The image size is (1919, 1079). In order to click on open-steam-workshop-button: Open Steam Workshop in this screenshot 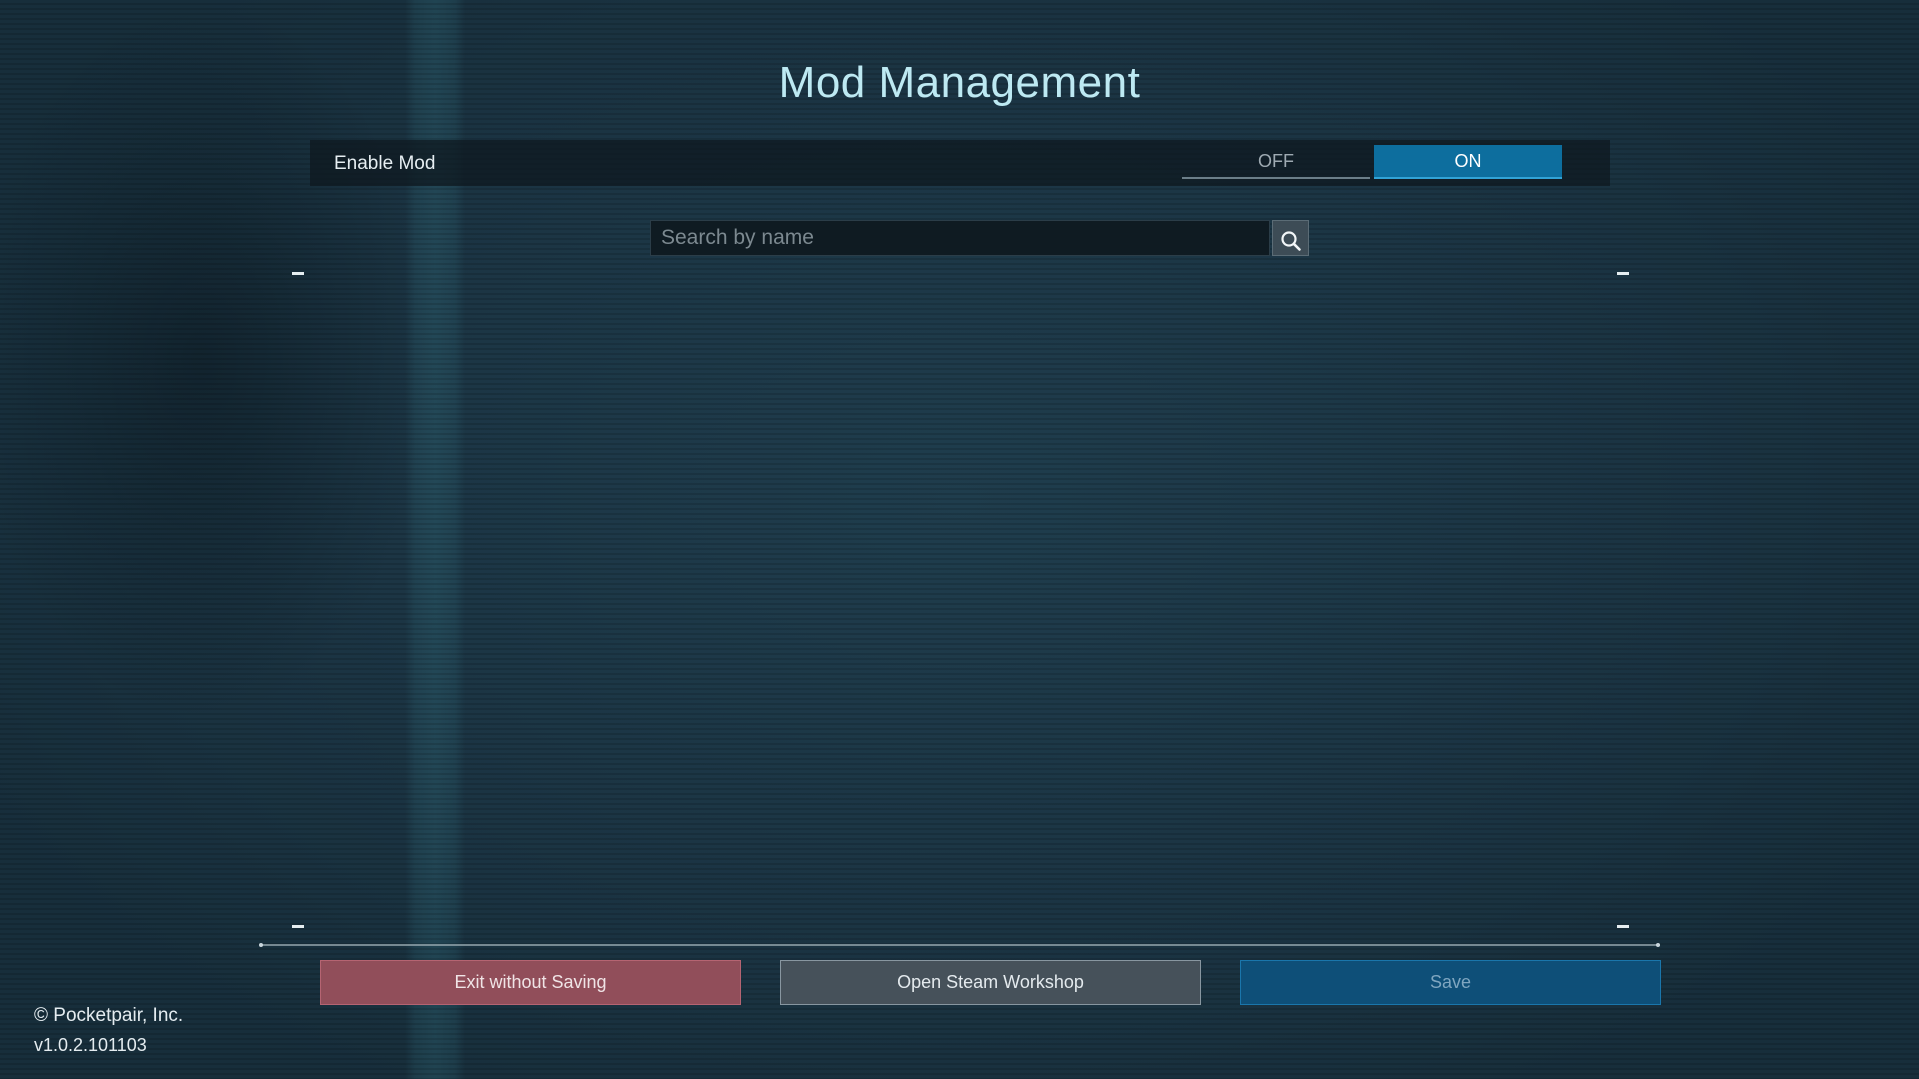, I will do `click(990, 982)`.